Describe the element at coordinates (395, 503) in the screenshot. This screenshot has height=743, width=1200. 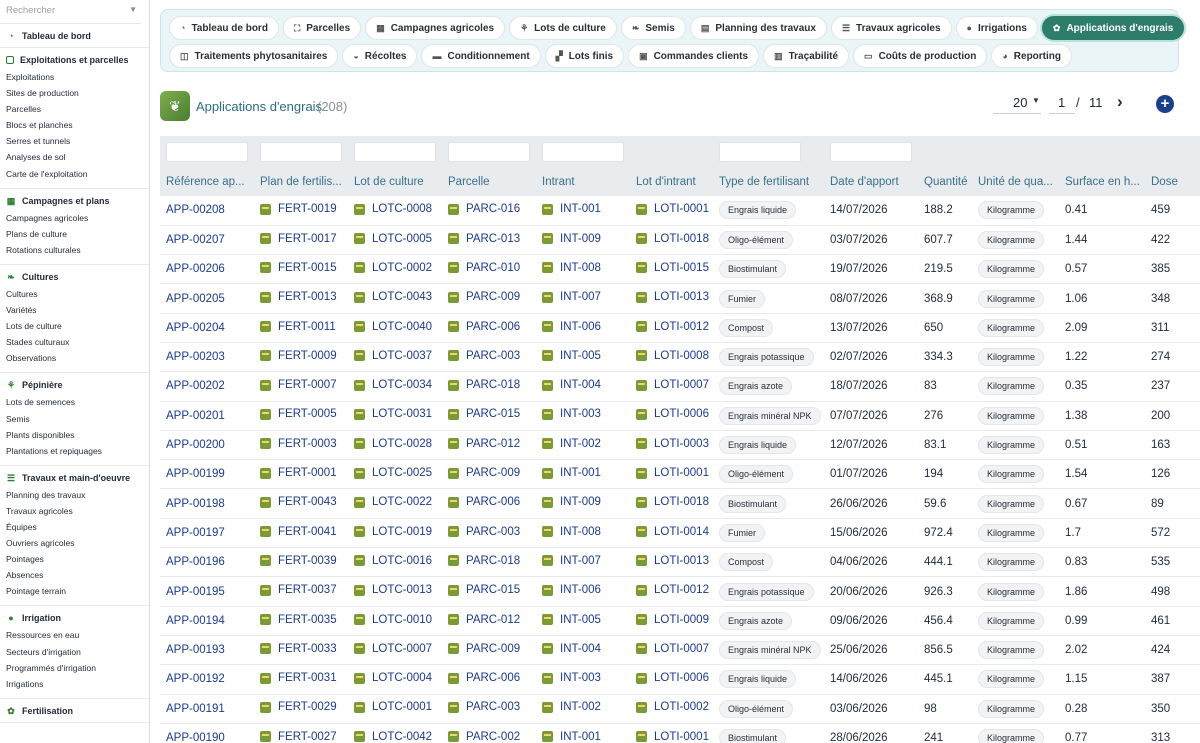
I see `related-record-link: LOTC-0022` at that location.